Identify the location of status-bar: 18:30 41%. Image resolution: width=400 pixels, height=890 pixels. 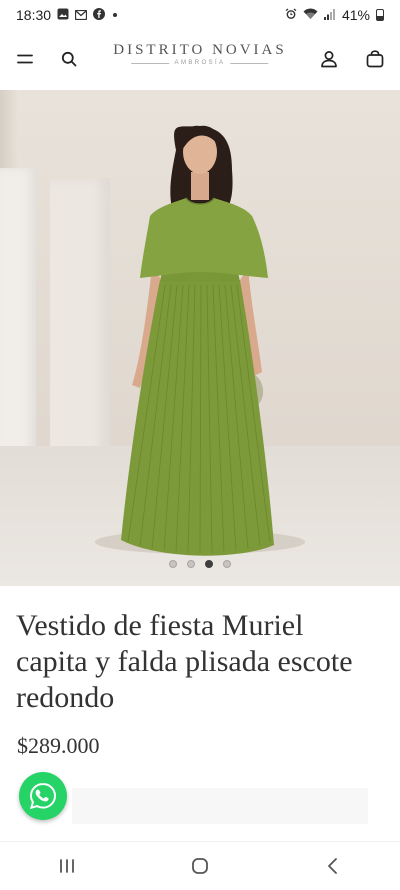
(200, 15).